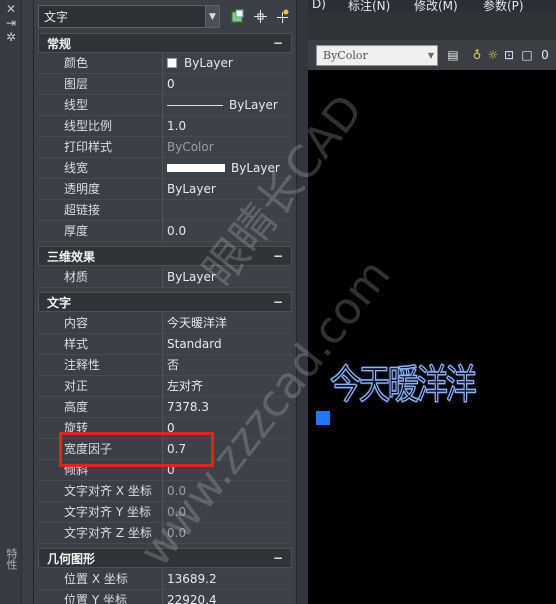  What do you see at coordinates (11, 23) in the screenshot?
I see `autohide-icon: ⇥` at bounding box center [11, 23].